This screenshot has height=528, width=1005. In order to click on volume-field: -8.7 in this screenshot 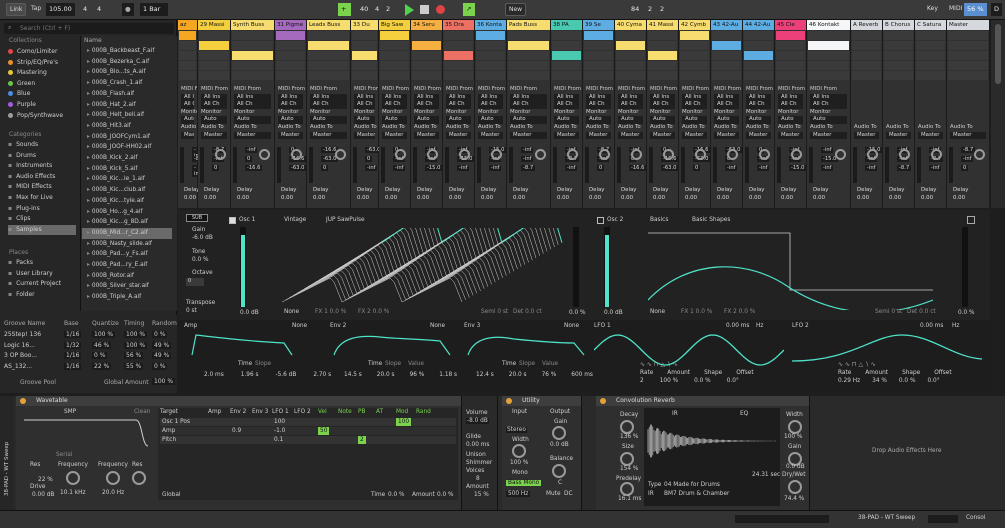, I will do `click(968, 150)`.